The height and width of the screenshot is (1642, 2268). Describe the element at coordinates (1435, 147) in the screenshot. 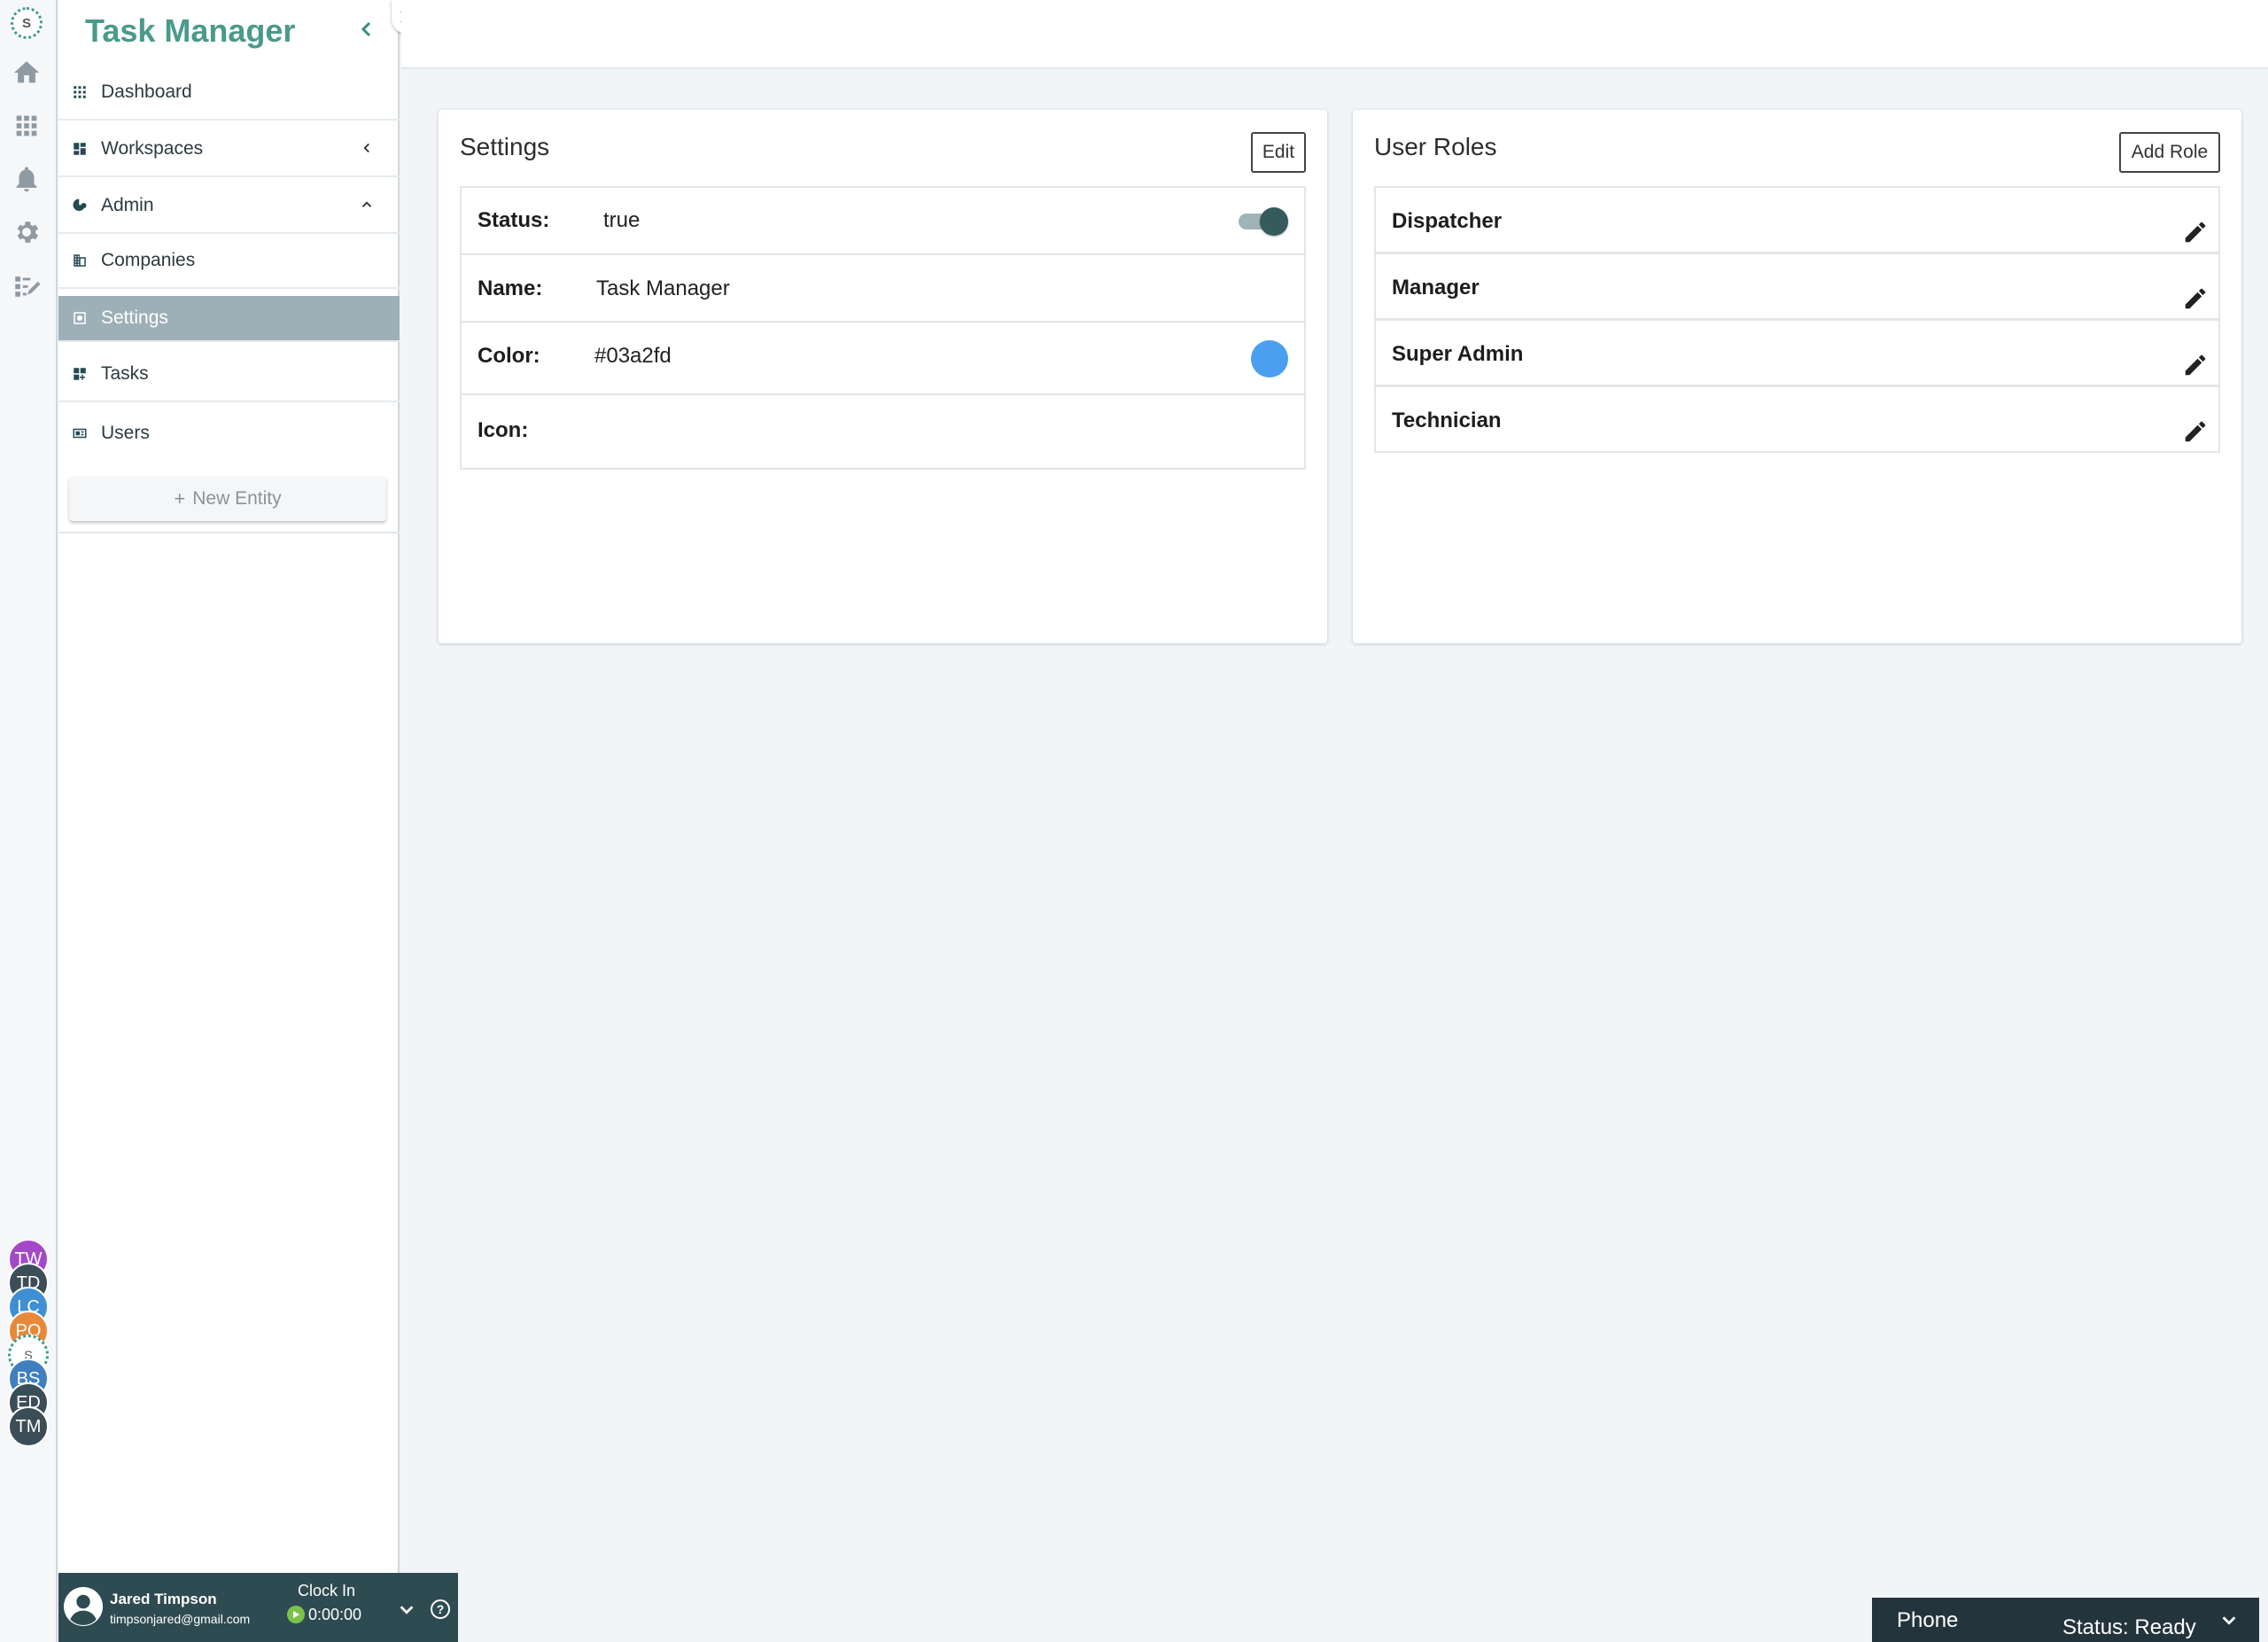

I see `user-roles-title: User Roles` at that location.